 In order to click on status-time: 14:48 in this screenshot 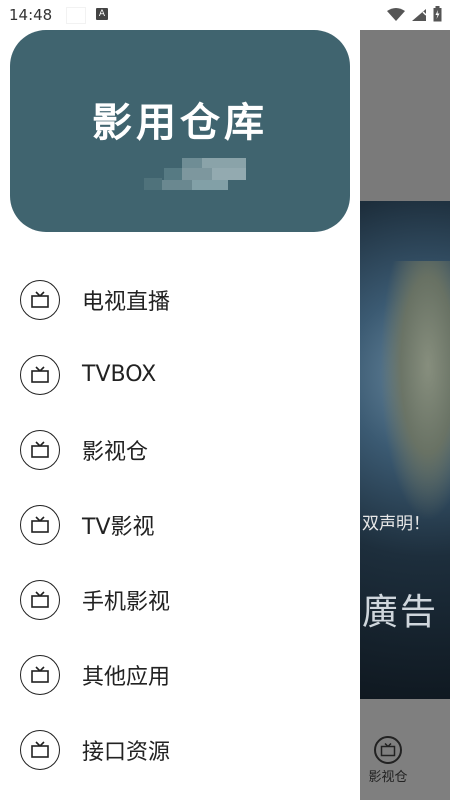, I will do `click(31, 15)`.